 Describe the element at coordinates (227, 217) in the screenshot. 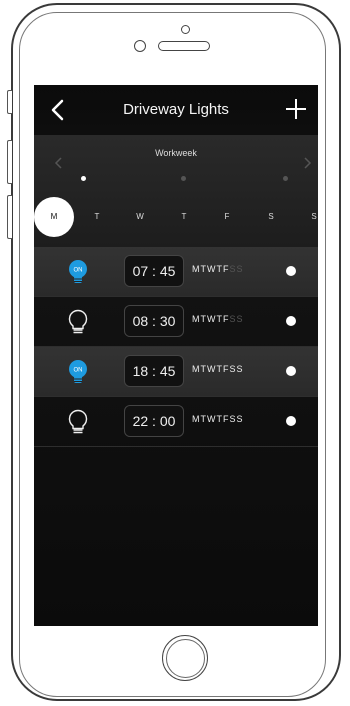

I see `day-friday: F` at that location.